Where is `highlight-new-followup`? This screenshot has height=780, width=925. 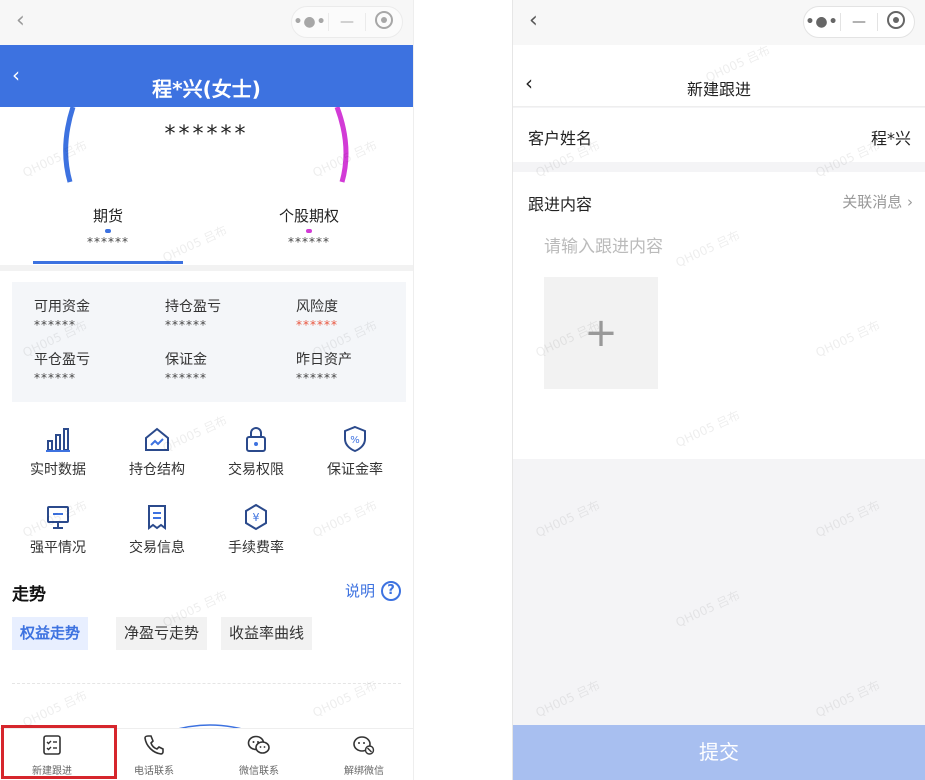 highlight-new-followup is located at coordinates (59, 752).